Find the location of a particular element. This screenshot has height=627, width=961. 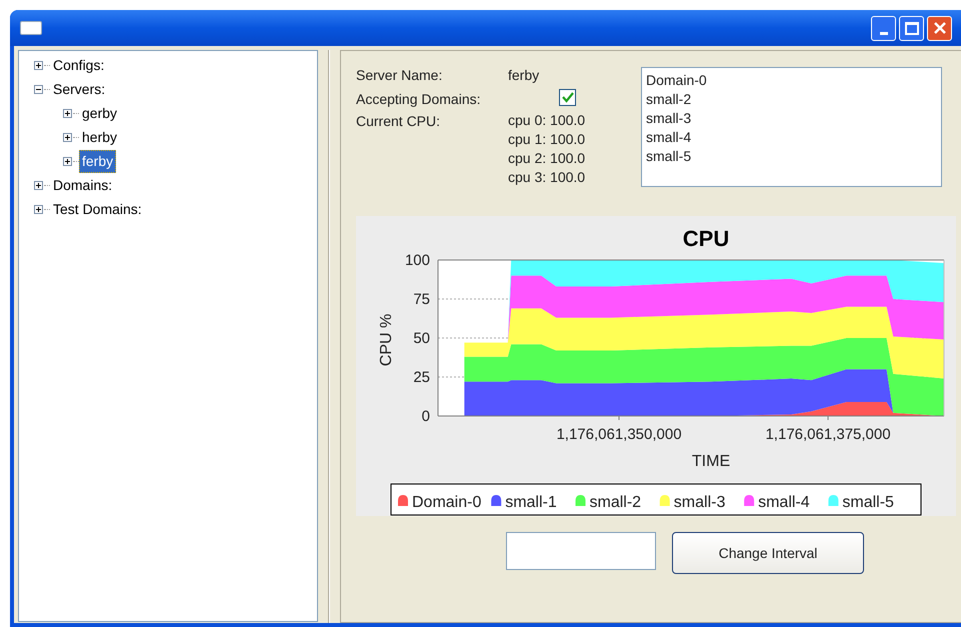

list-item: small-5 is located at coordinates (791, 156).